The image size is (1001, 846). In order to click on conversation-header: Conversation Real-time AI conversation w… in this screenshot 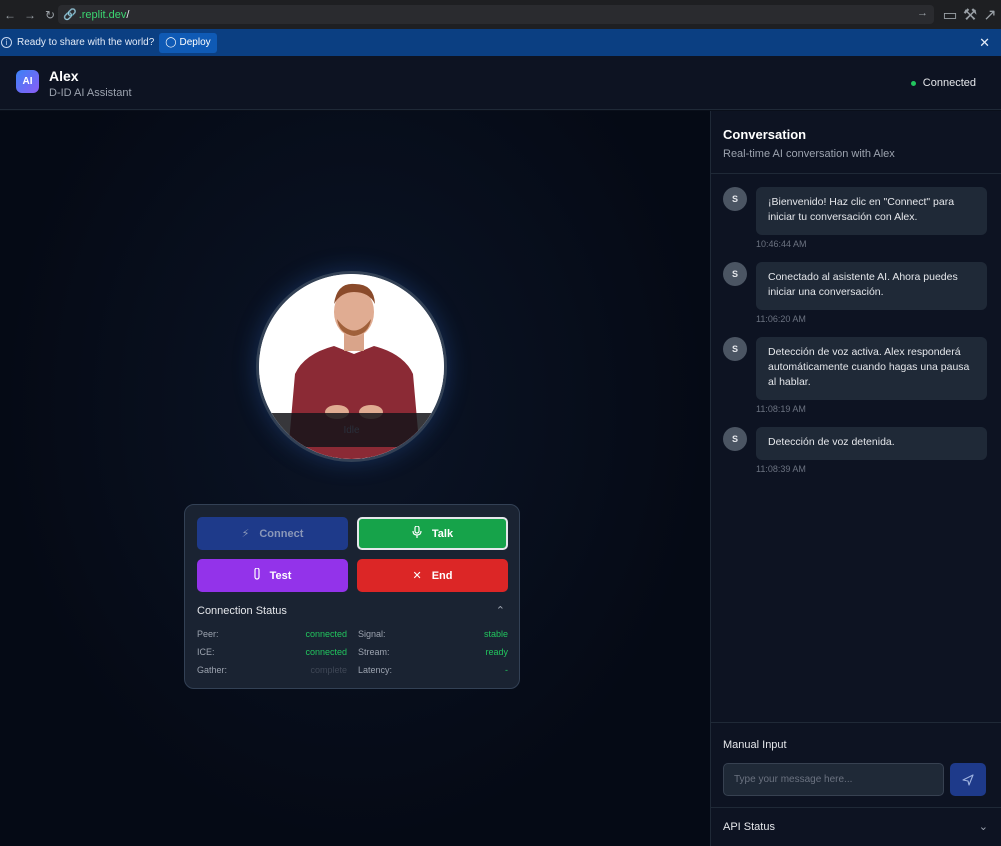, I will do `click(856, 142)`.